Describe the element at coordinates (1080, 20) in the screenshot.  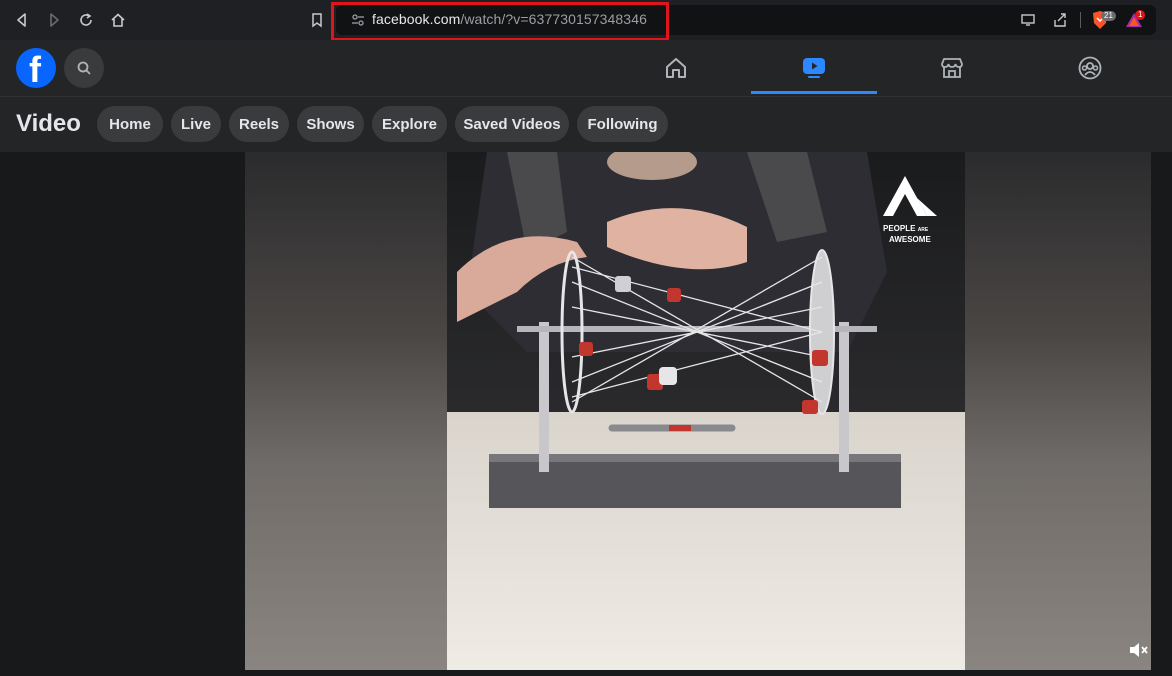
I see `toolbar-divider` at that location.